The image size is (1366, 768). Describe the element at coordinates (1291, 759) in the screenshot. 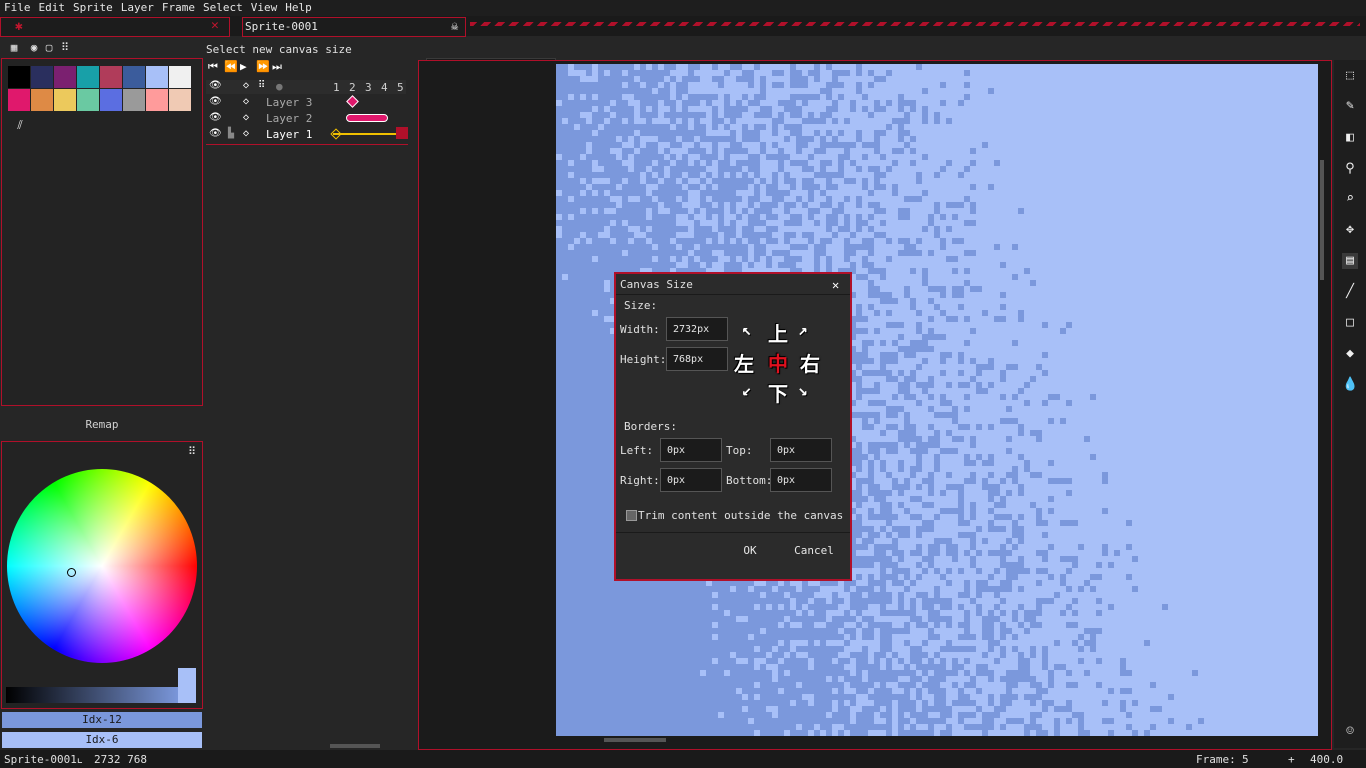

I see `new-frame-button: +` at that location.